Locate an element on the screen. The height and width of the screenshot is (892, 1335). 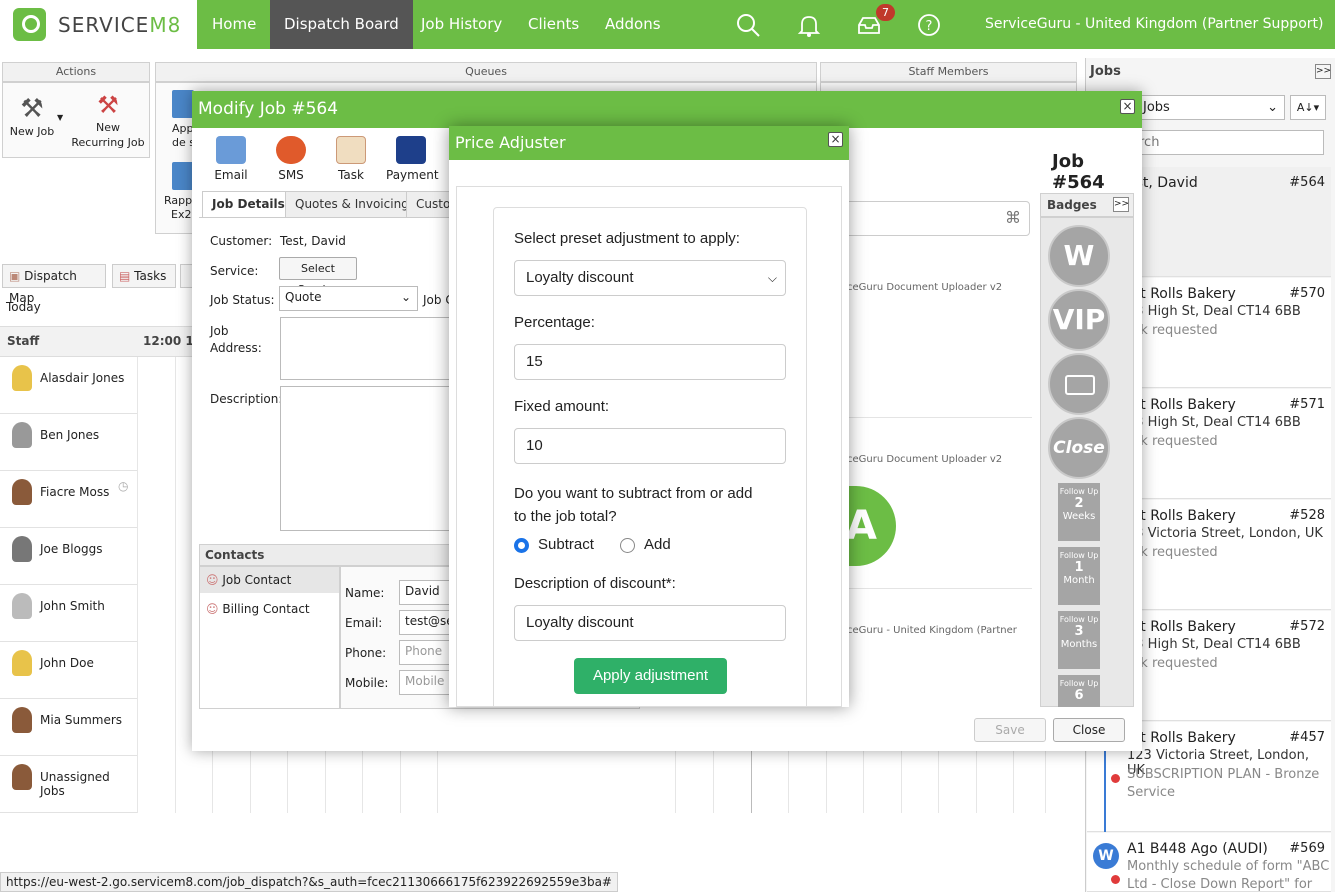
nav-job-history: Job History is located at coordinates (461, 24).